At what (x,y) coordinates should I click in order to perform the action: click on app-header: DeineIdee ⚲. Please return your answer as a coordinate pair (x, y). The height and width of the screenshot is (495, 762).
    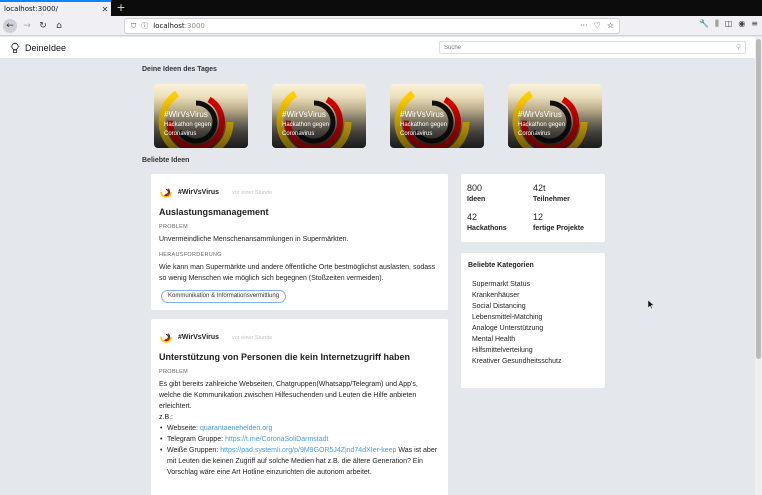
    Looking at the image, I should click on (377, 48).